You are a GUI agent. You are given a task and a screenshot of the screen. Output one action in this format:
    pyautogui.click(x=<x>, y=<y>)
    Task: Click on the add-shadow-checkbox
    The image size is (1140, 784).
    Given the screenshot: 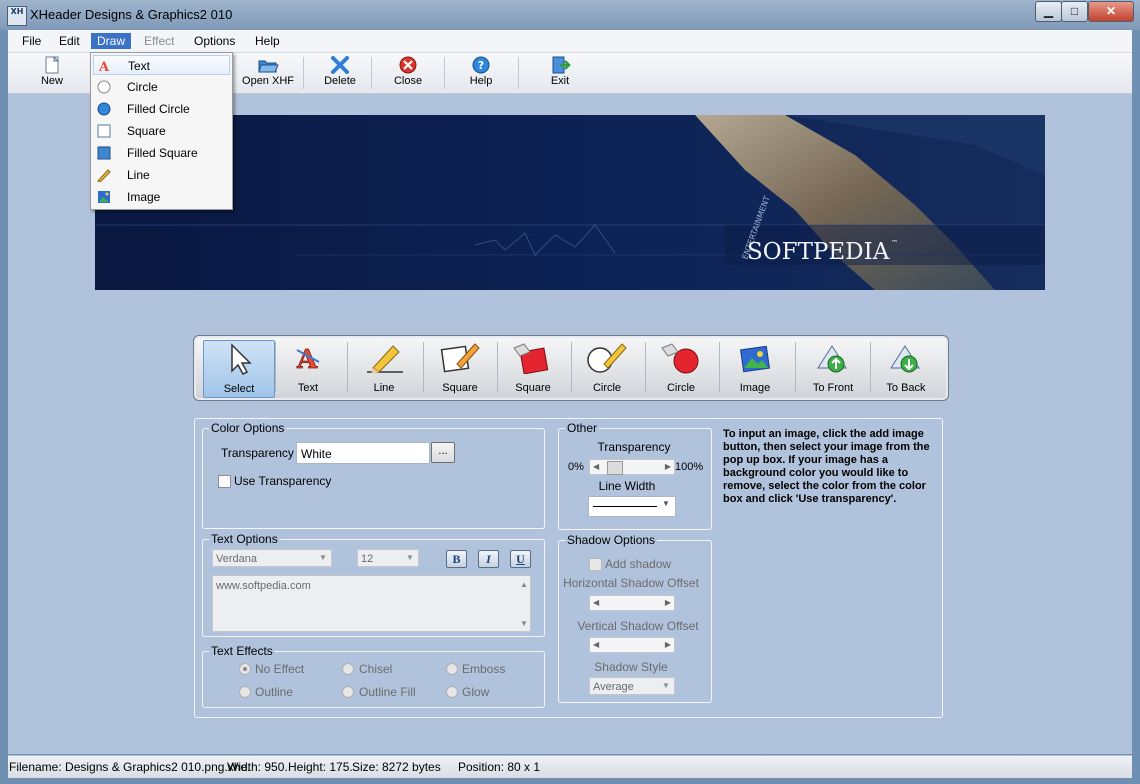 What is the action you would take?
    pyautogui.click(x=595, y=564)
    